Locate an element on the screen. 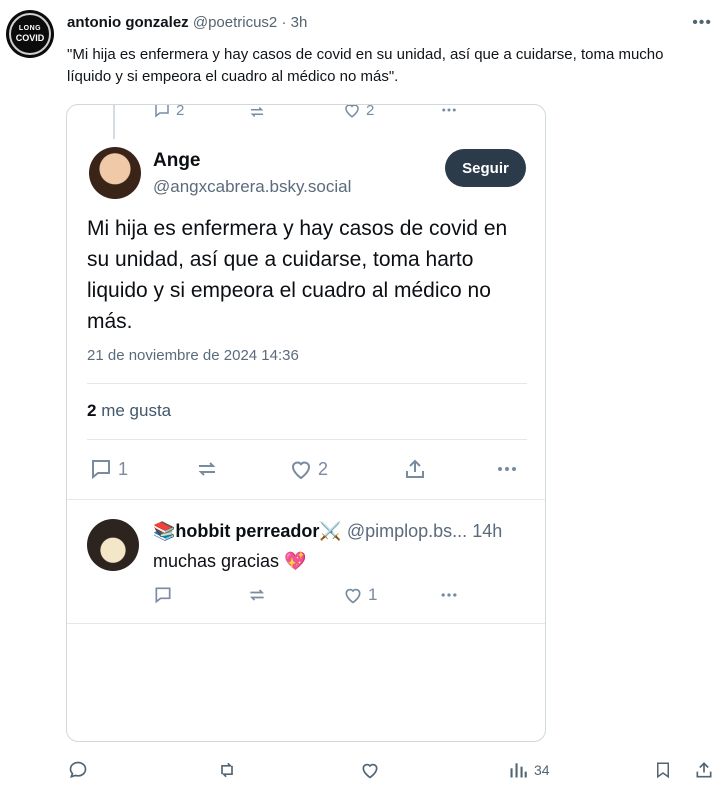  ange-name: Ange is located at coordinates (177, 160).